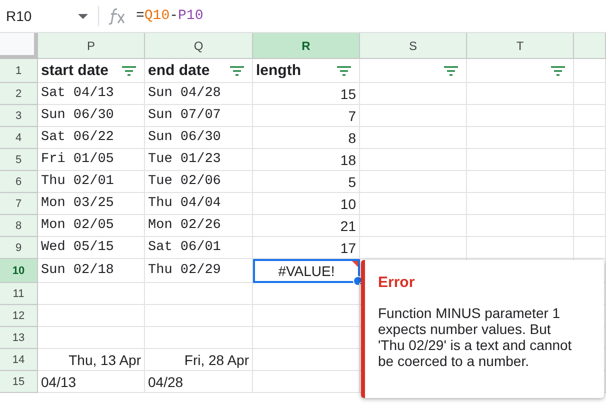 This screenshot has height=404, width=606. What do you see at coordinates (19, 338) in the screenshot?
I see `row-header: 13` at bounding box center [19, 338].